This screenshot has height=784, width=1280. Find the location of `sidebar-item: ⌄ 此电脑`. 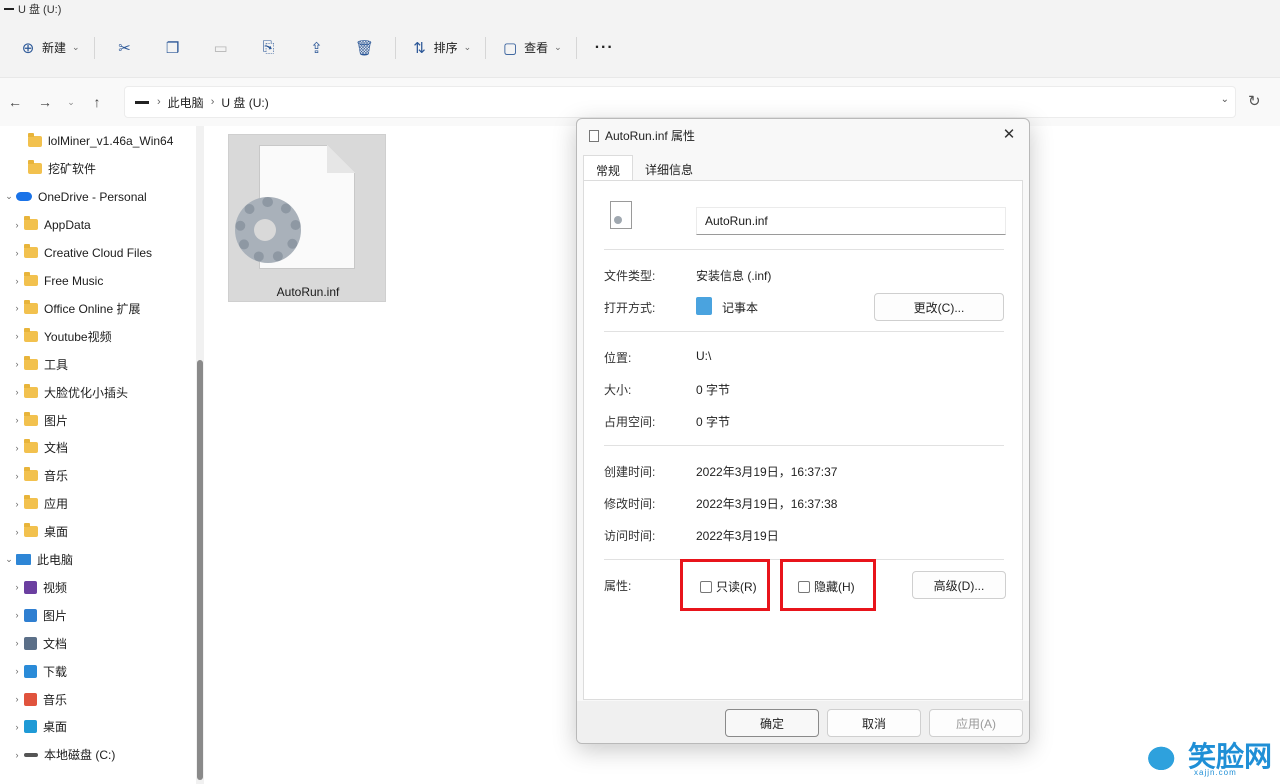

sidebar-item: ⌄ 此电脑 is located at coordinates (37, 560).